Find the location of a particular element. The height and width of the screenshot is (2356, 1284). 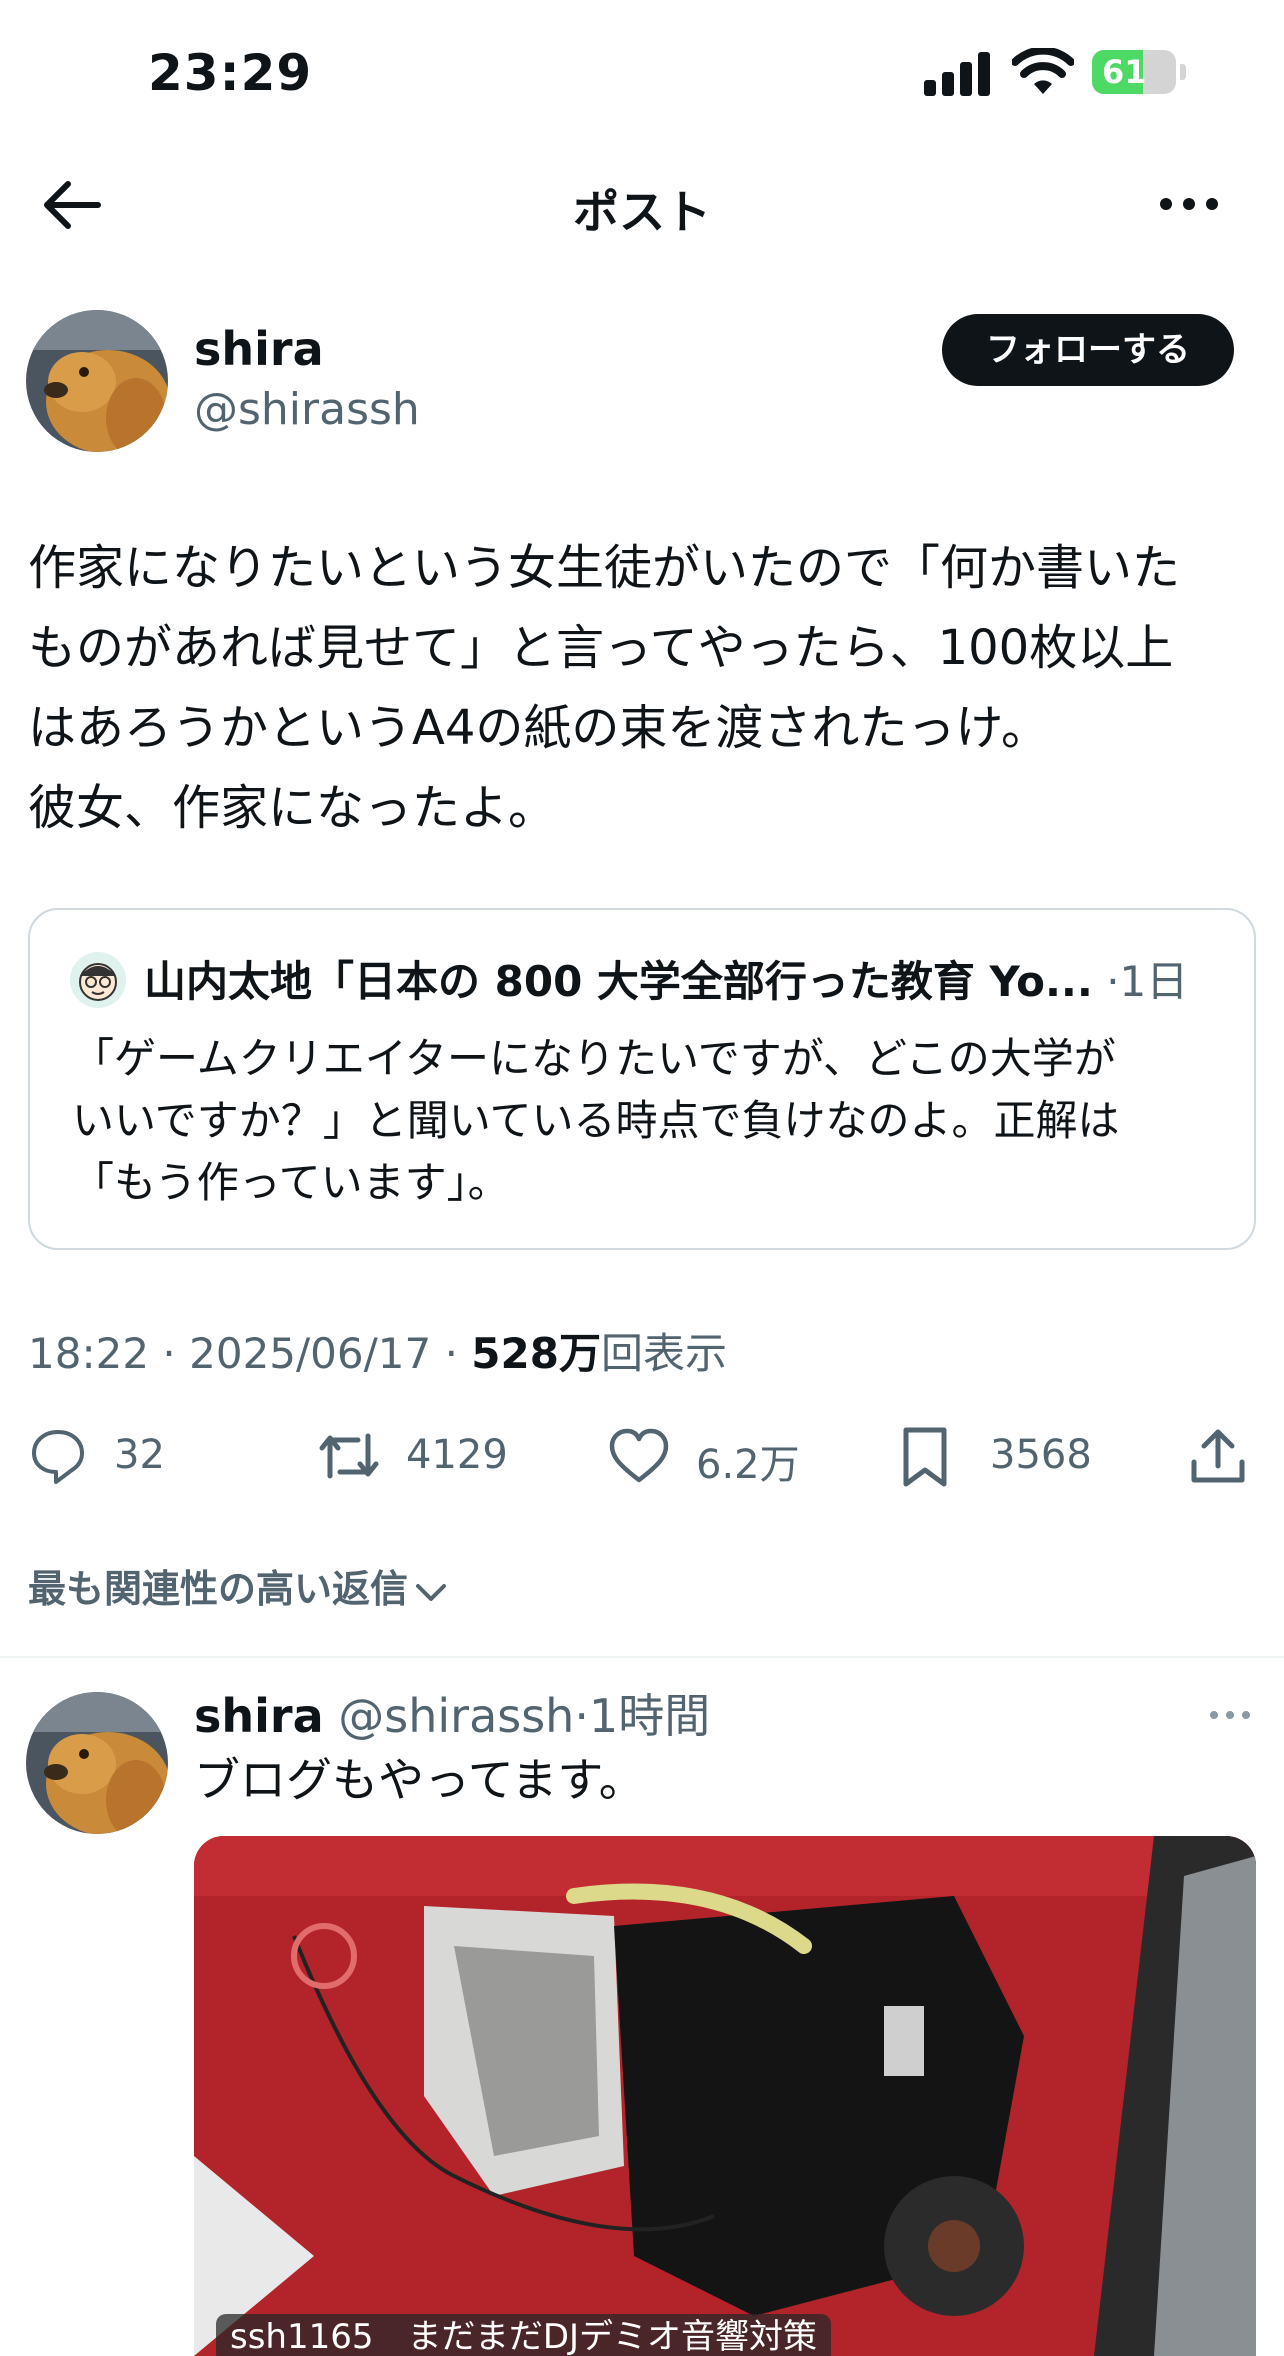

quote-text-line: いいですか？」と聞いている時点で負けなのよ。正解は is located at coordinates (596, 1120).